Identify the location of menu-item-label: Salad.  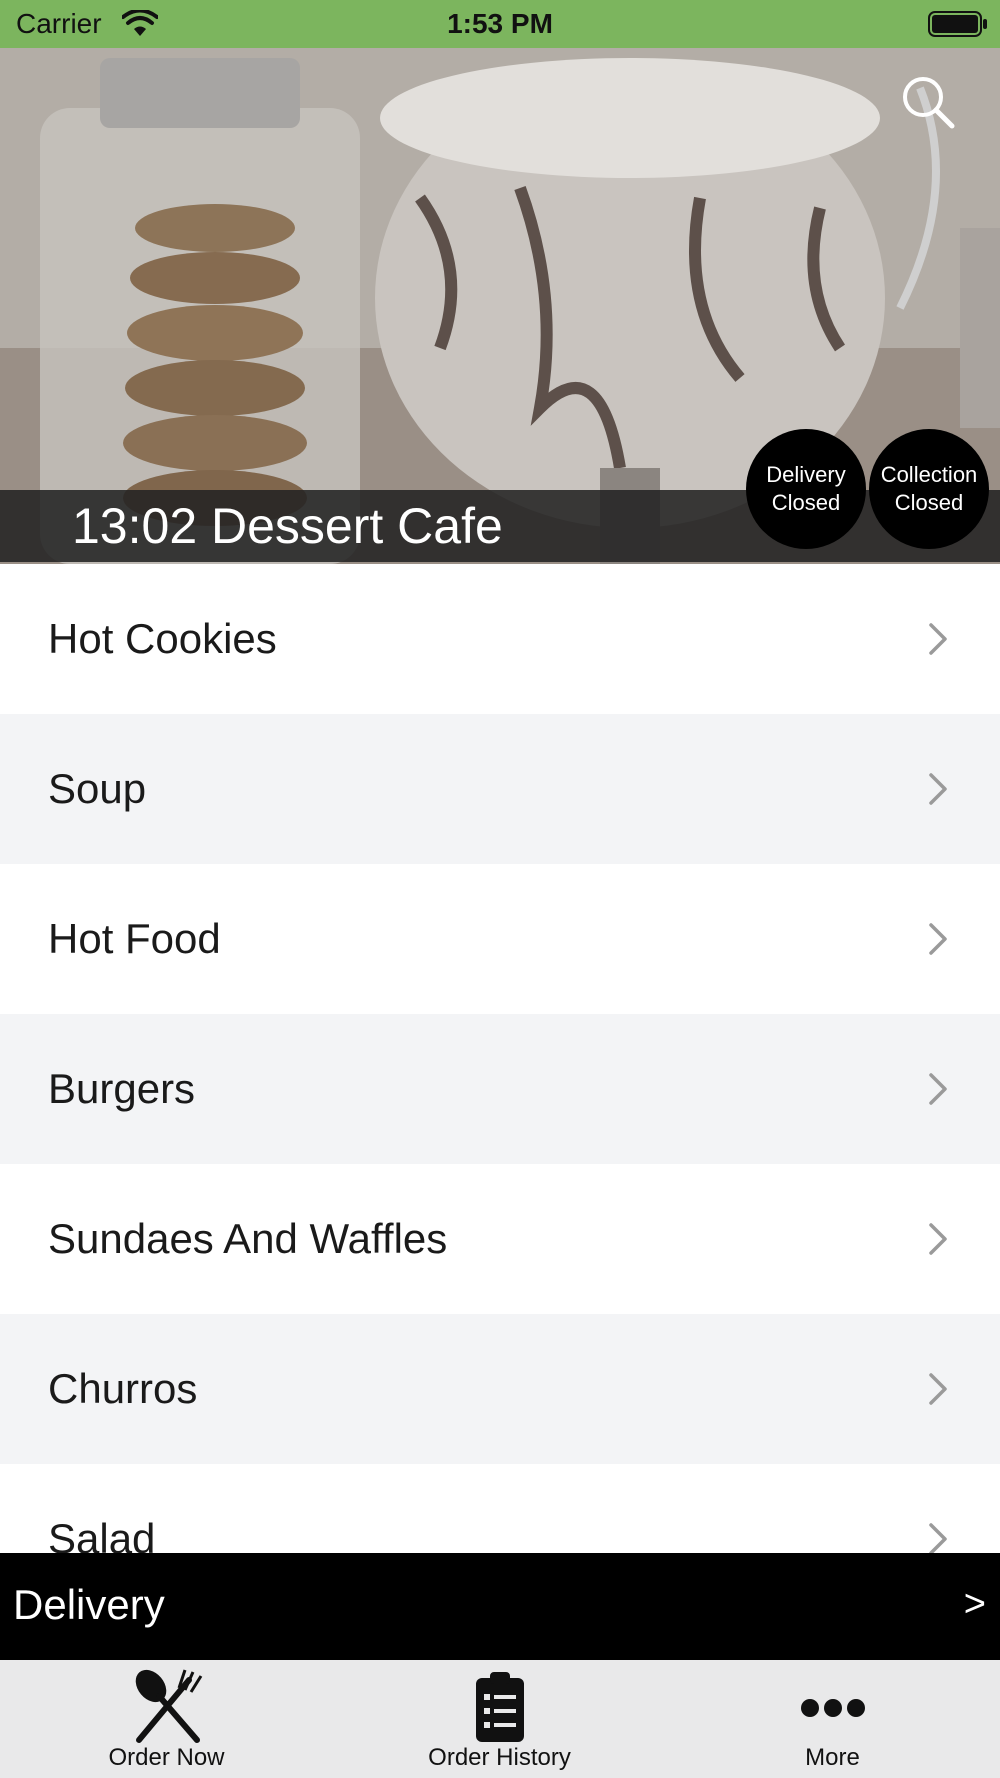
(102, 1534).